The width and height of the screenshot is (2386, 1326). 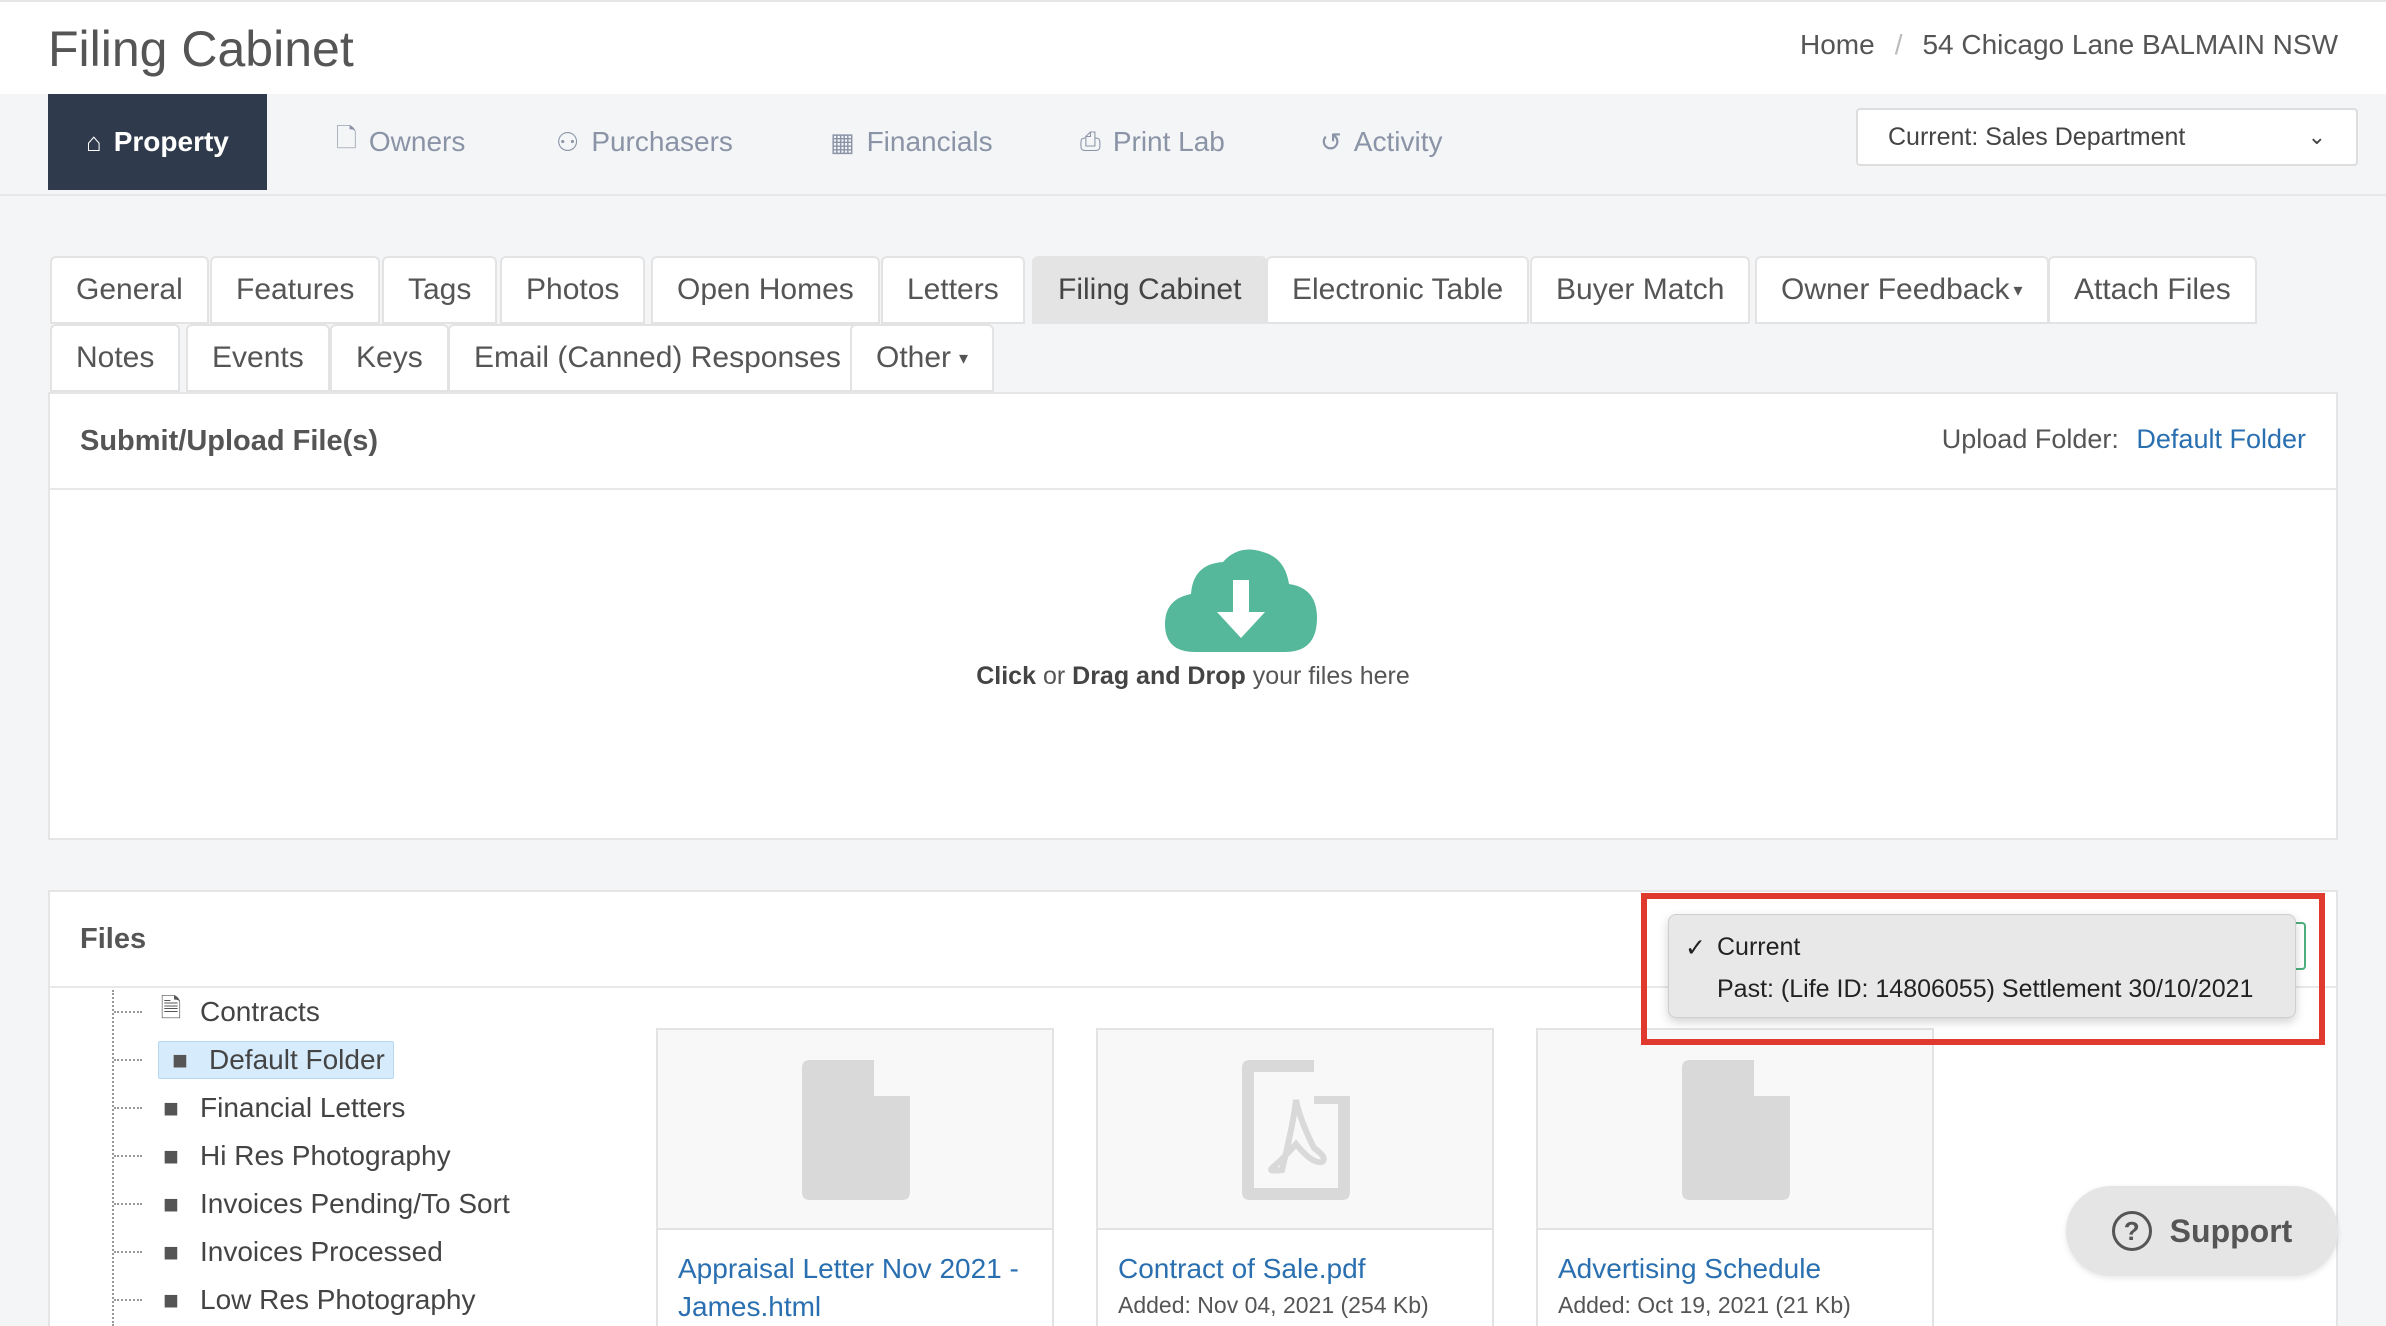 I want to click on dropzone-text: Click or Drag and Drop your files here, so click(x=1193, y=676).